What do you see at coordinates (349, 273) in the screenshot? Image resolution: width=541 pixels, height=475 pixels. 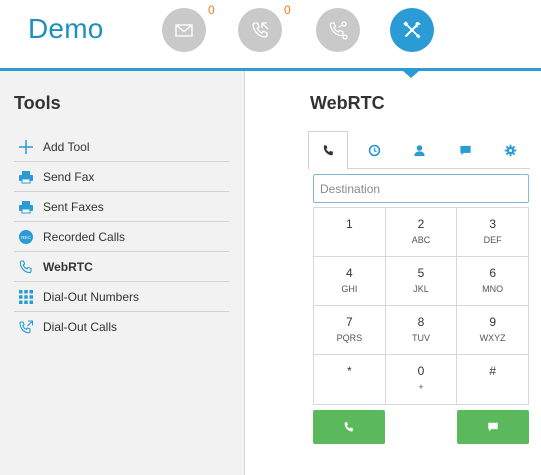 I see `key-digit: 4` at bounding box center [349, 273].